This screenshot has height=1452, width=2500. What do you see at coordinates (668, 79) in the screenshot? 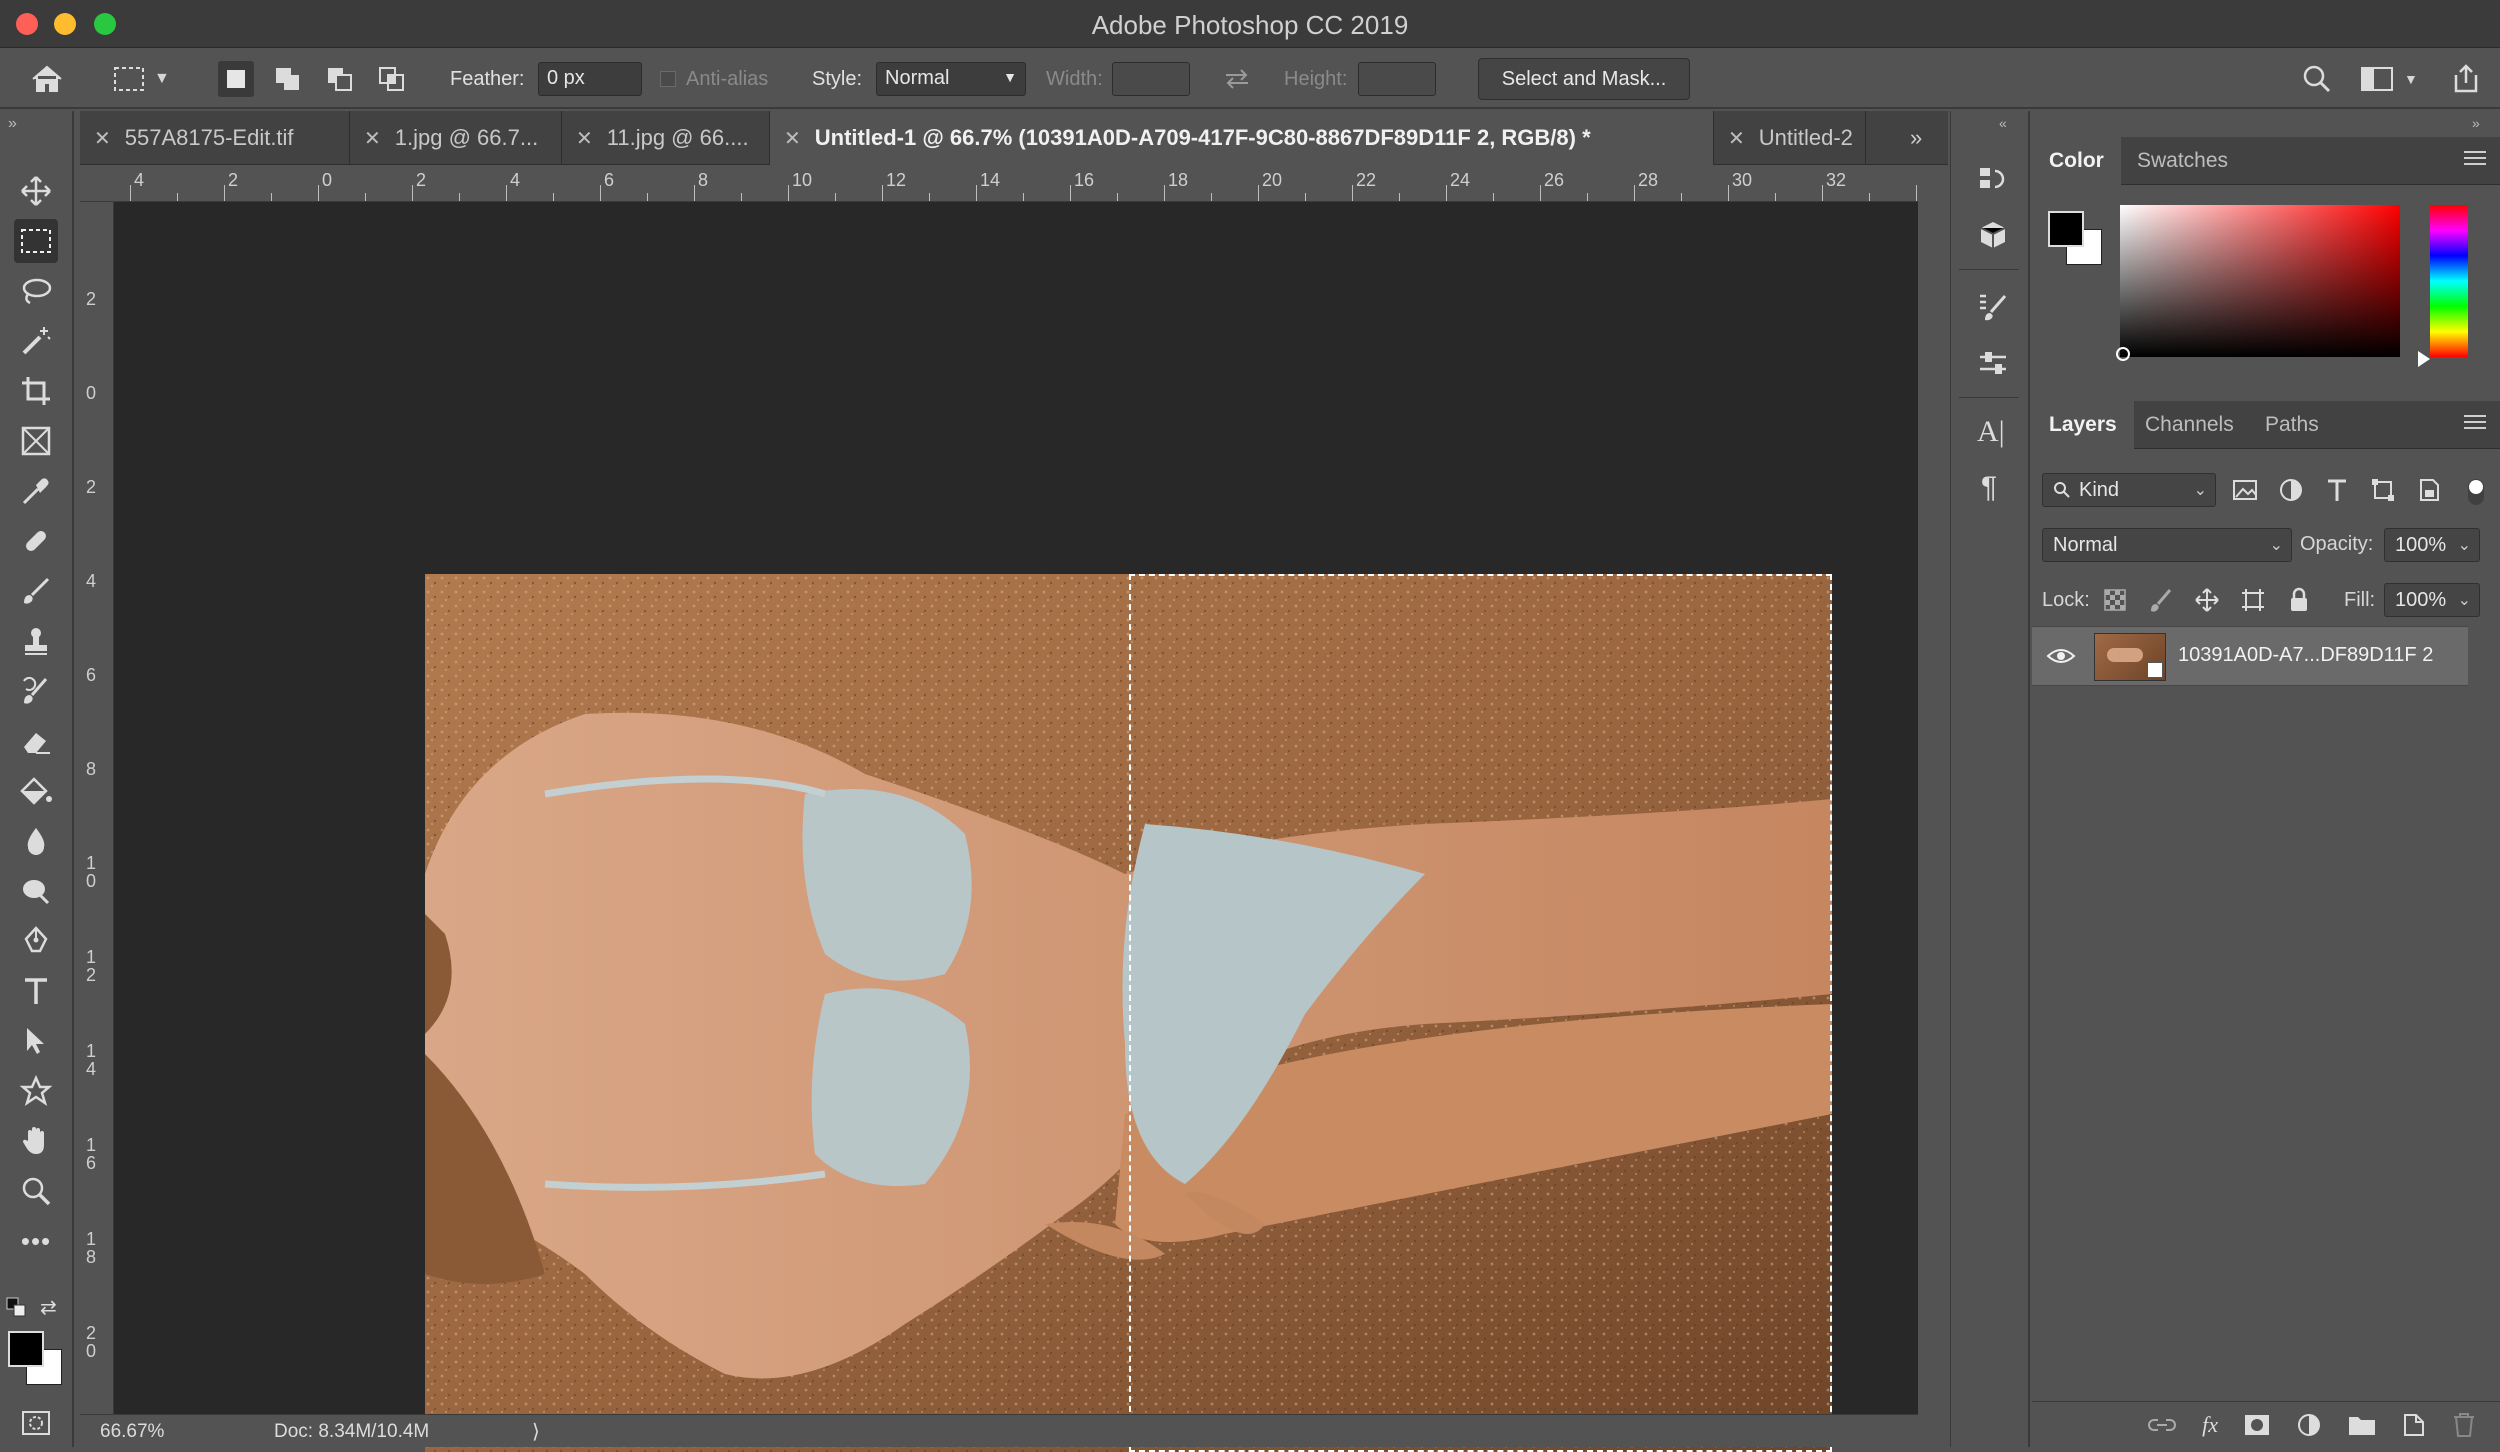
I see `anti-alias-checkbox` at bounding box center [668, 79].